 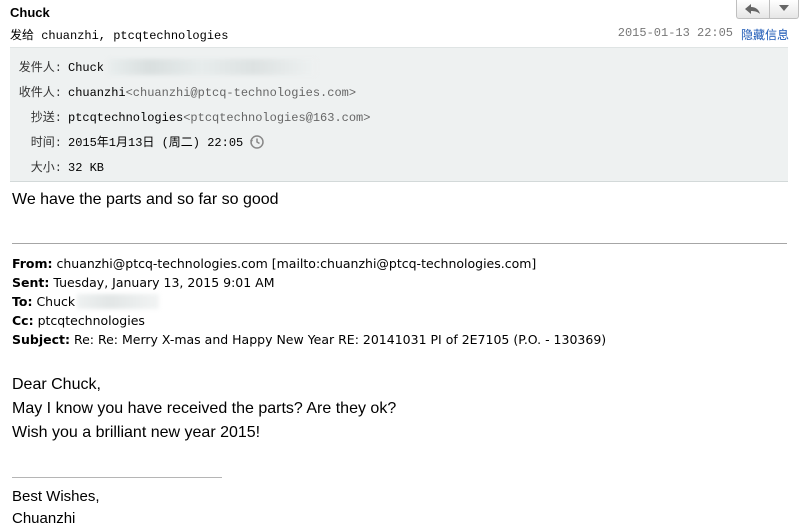 I want to click on from-label: 发件人:, so click(x=40, y=68).